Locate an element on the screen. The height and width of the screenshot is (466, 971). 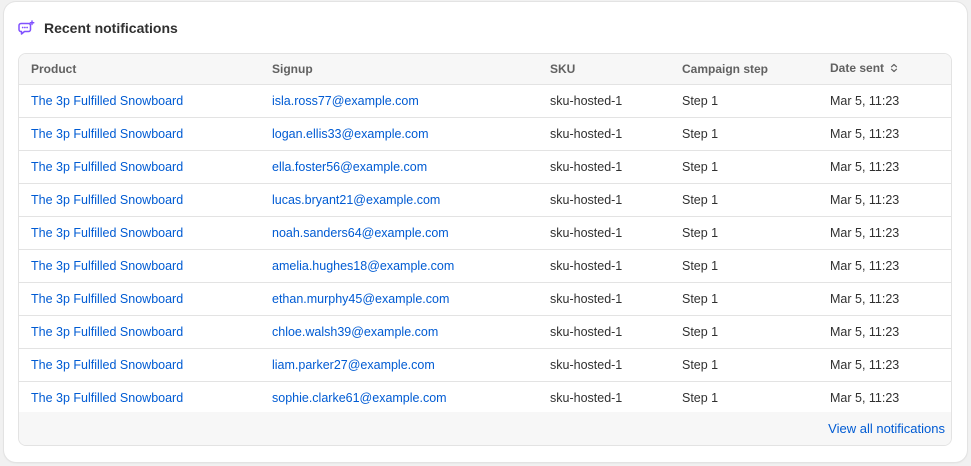
signup-cell: liam.parker27@example.com is located at coordinates (399, 365).